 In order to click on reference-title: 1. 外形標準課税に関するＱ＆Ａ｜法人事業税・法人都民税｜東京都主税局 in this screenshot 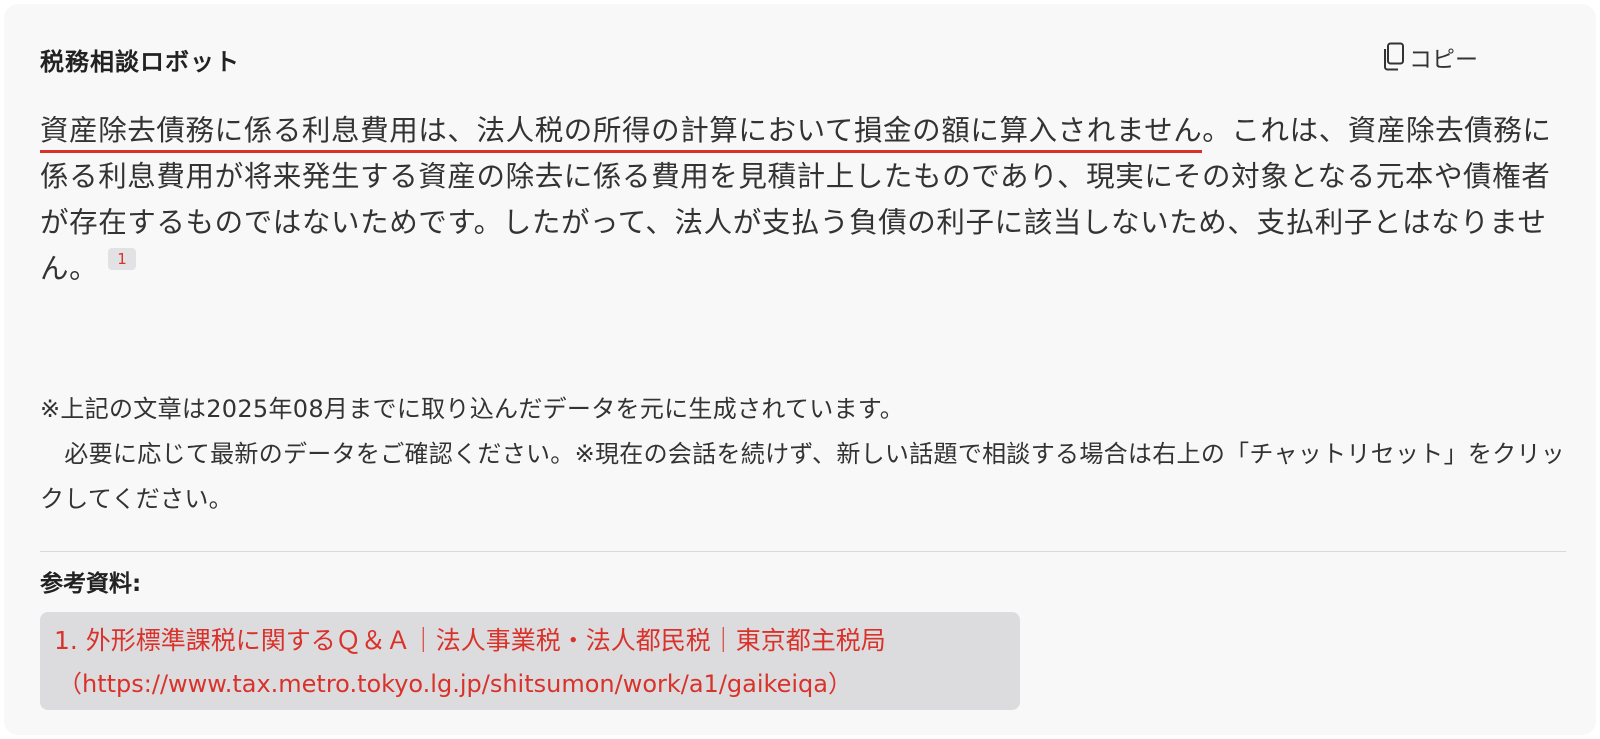, I will do `click(537, 641)`.